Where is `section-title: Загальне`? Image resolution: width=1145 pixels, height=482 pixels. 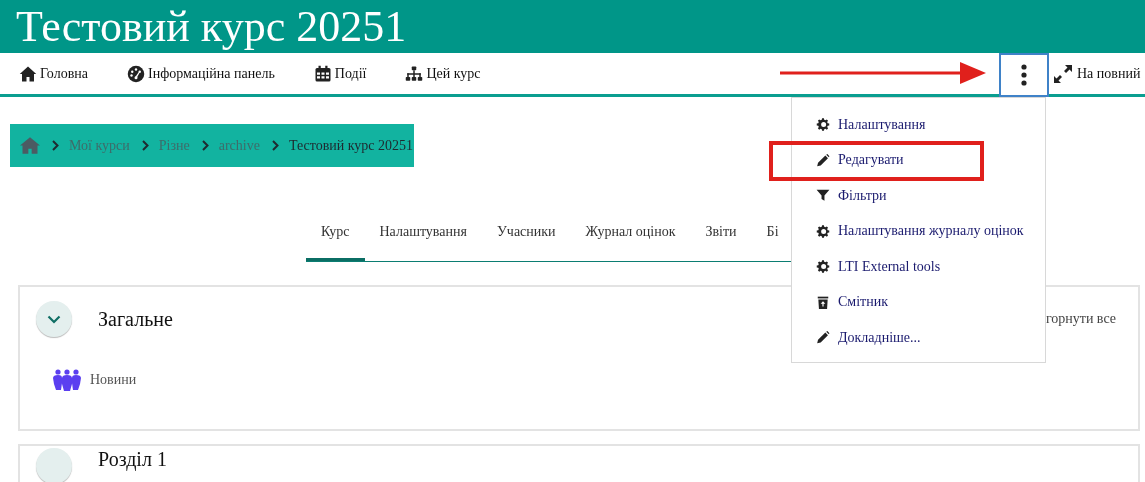
section-title: Загальне is located at coordinates (135, 319).